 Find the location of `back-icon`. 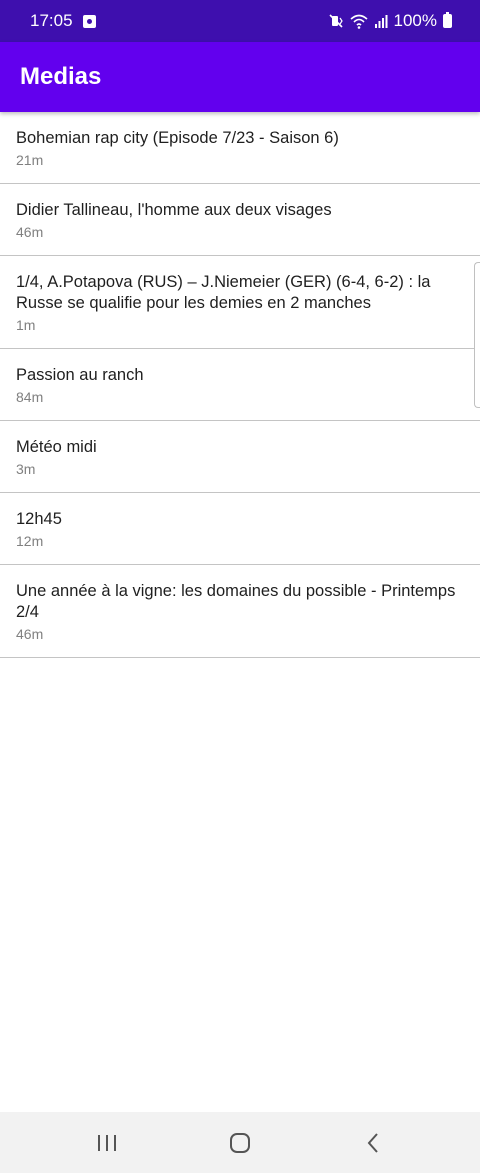

back-icon is located at coordinates (373, 1142).